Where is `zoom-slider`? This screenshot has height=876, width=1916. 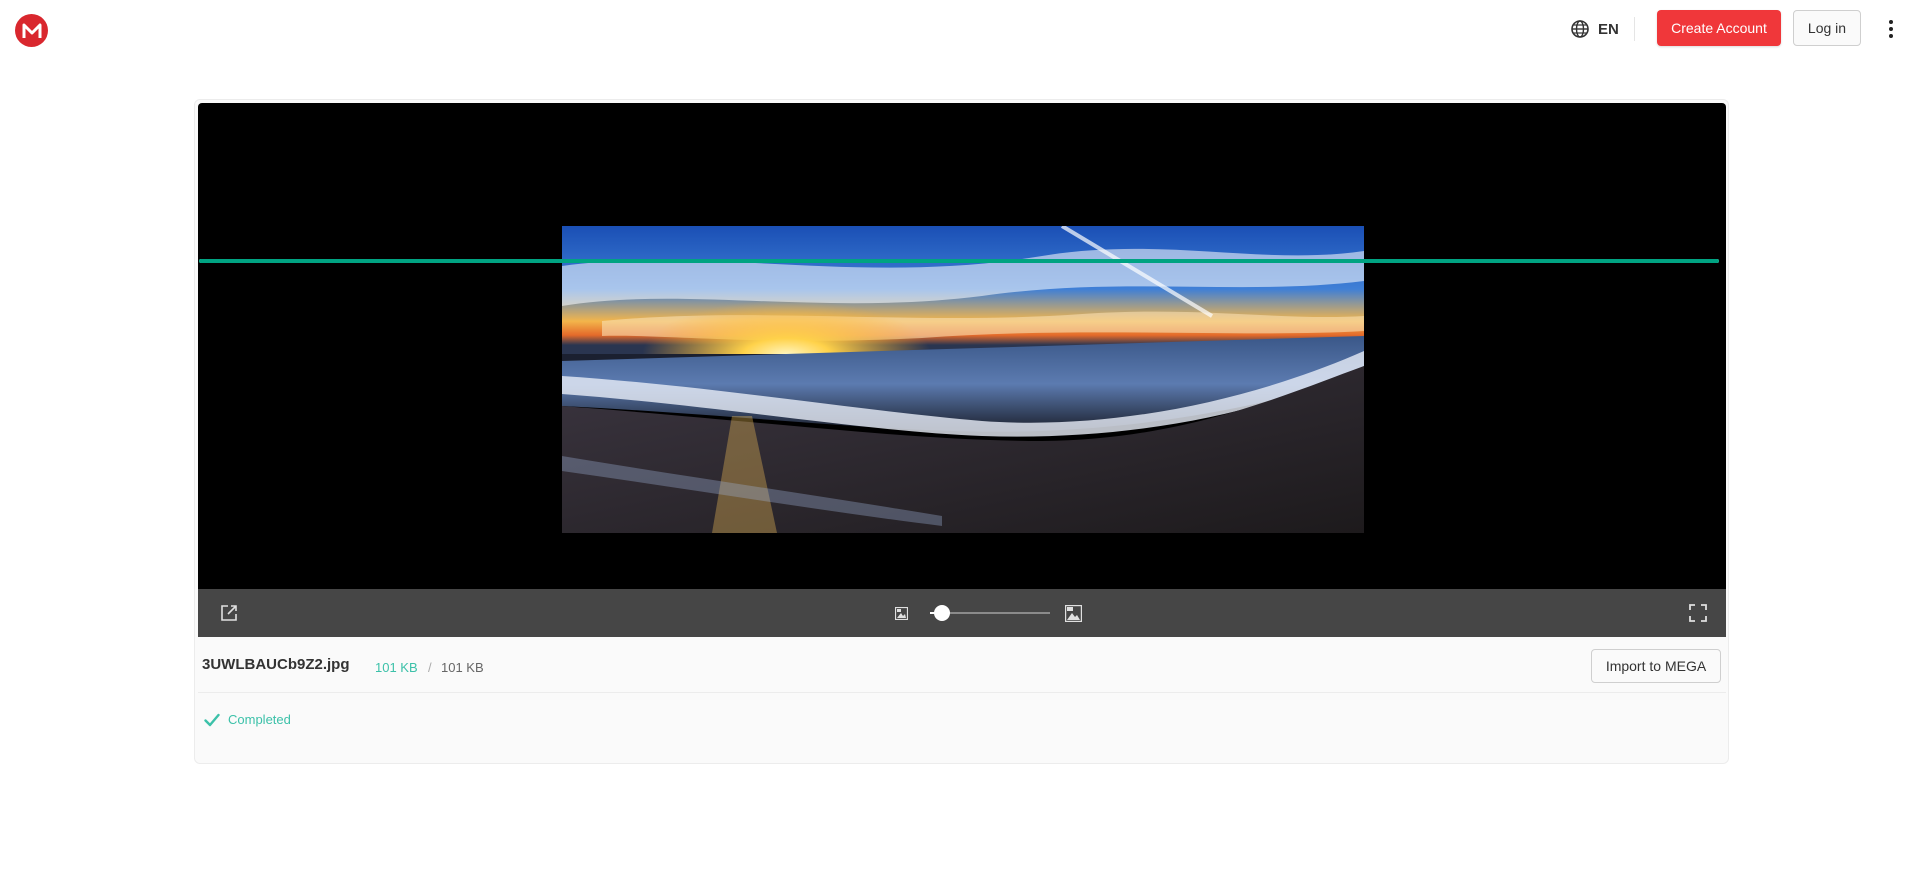 zoom-slider is located at coordinates (990, 613).